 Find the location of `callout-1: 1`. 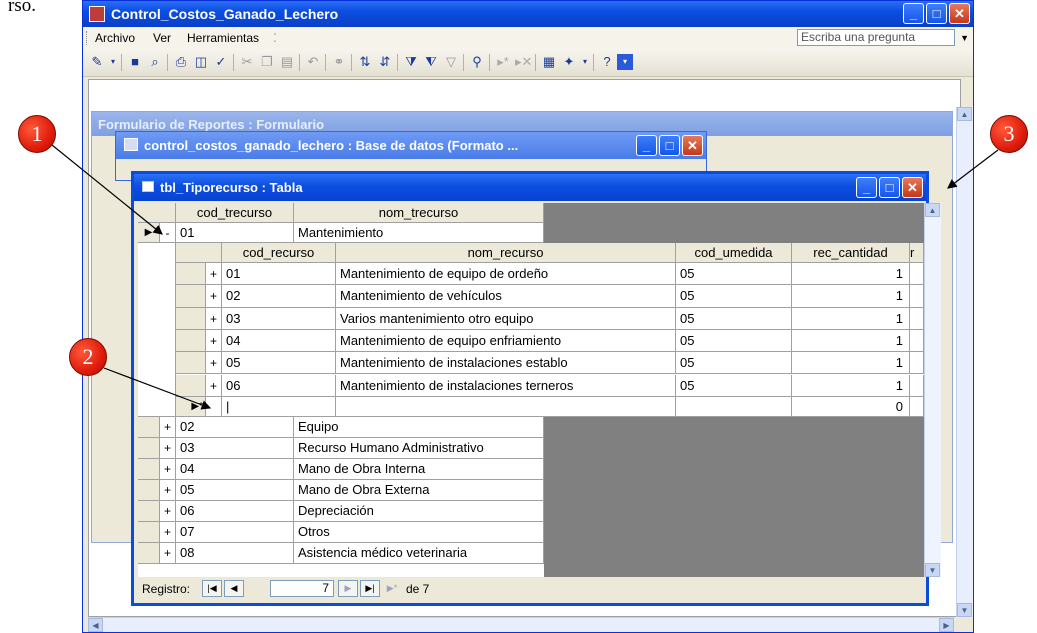

callout-1: 1 is located at coordinates (37, 134).